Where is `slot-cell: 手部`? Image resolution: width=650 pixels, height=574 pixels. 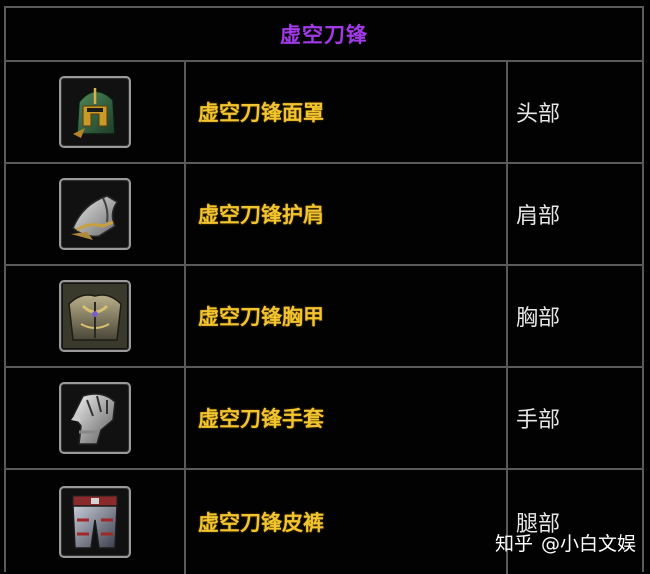 slot-cell: 手部 is located at coordinates (575, 418).